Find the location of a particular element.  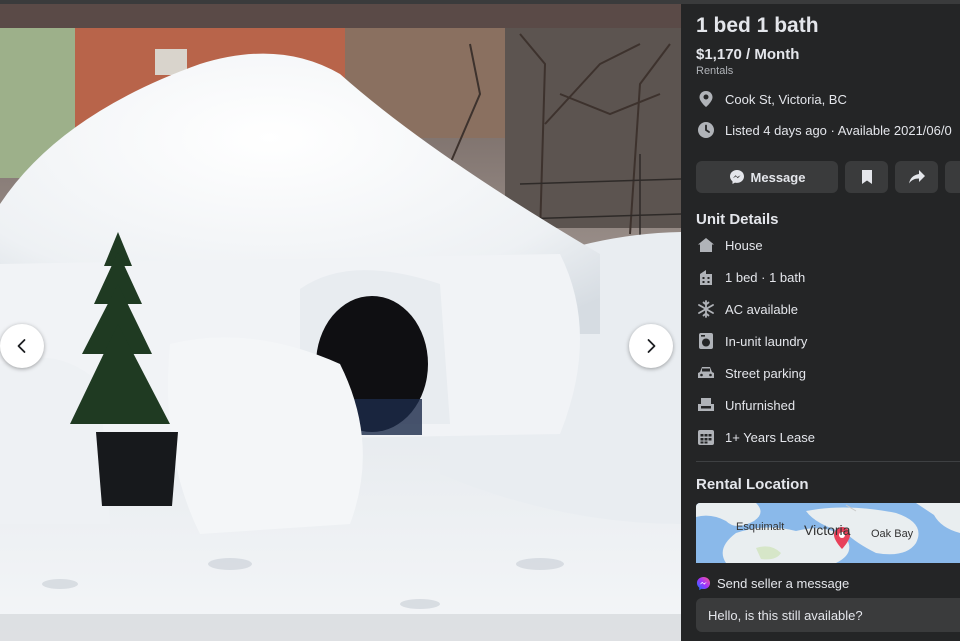

map-label-esquimalt: Esquimalt is located at coordinates (760, 527).